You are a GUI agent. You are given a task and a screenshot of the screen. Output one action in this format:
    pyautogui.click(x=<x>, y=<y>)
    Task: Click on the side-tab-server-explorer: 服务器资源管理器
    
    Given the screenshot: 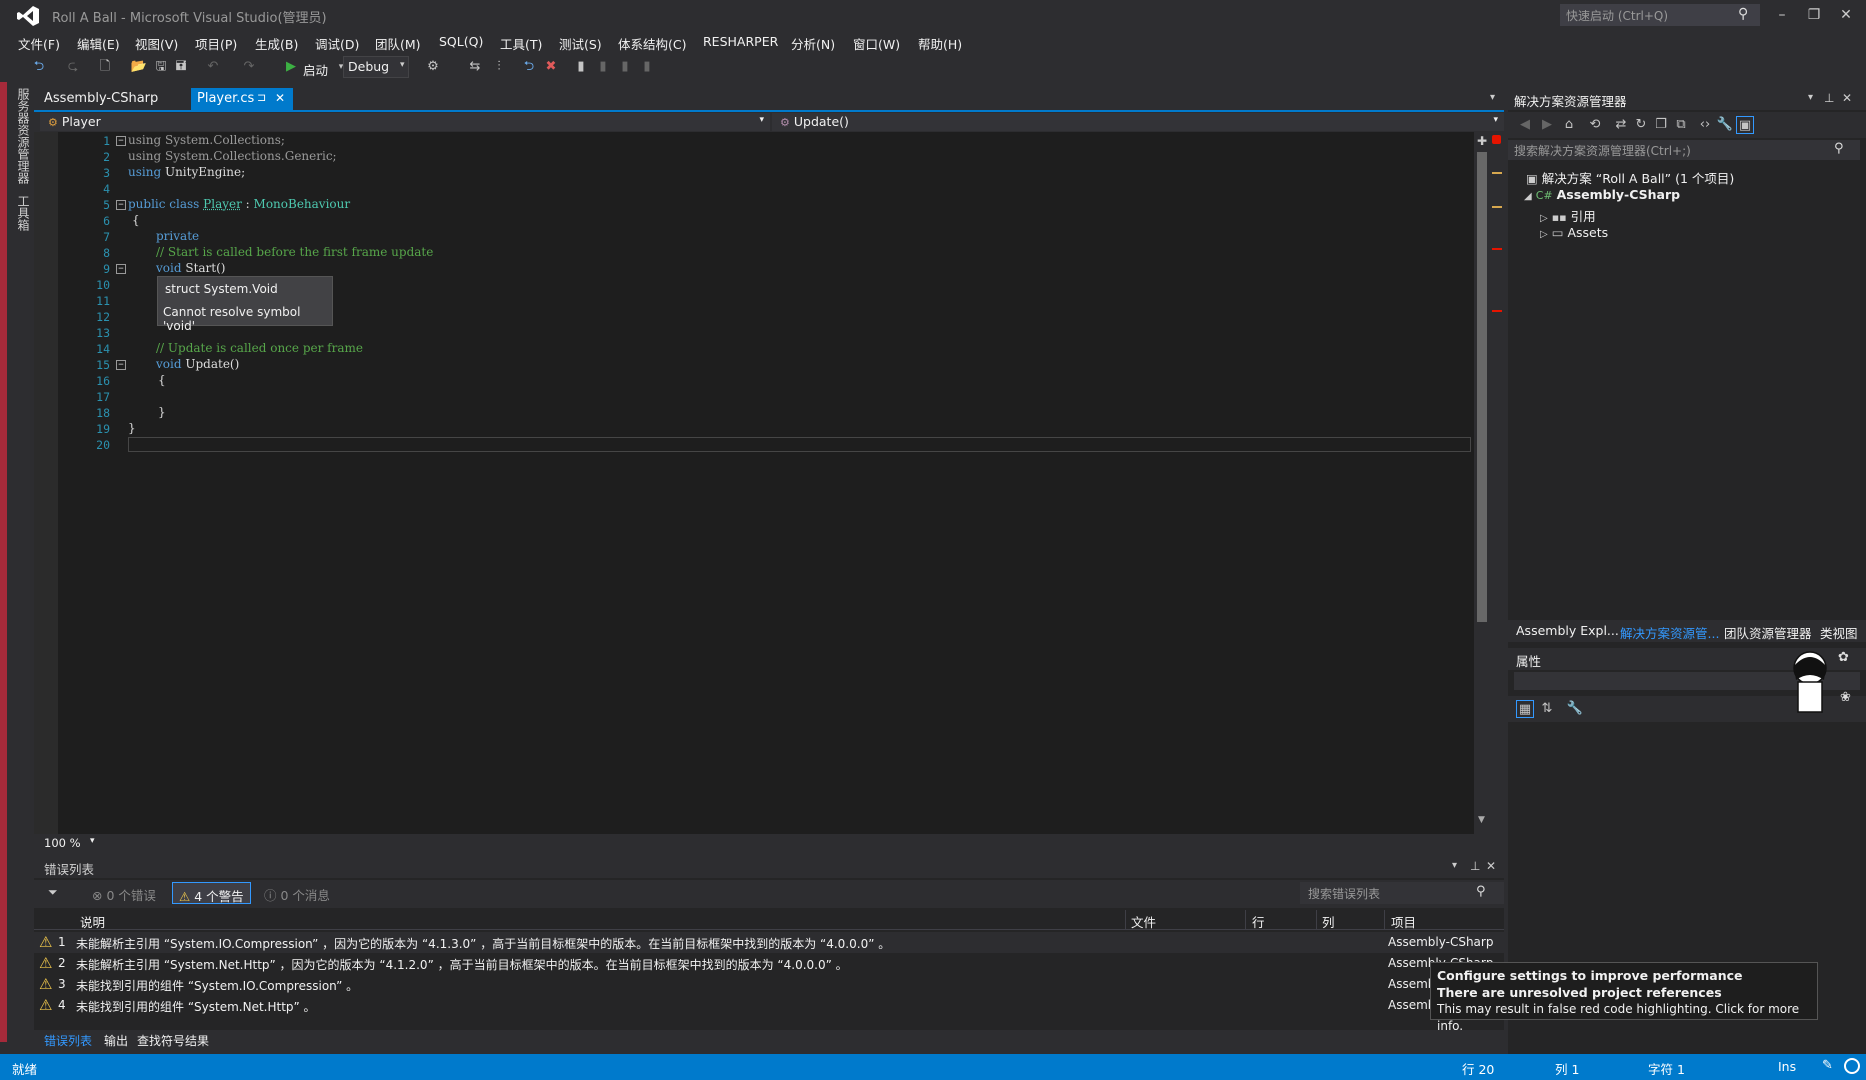 What is the action you would take?
    pyautogui.click(x=24, y=136)
    